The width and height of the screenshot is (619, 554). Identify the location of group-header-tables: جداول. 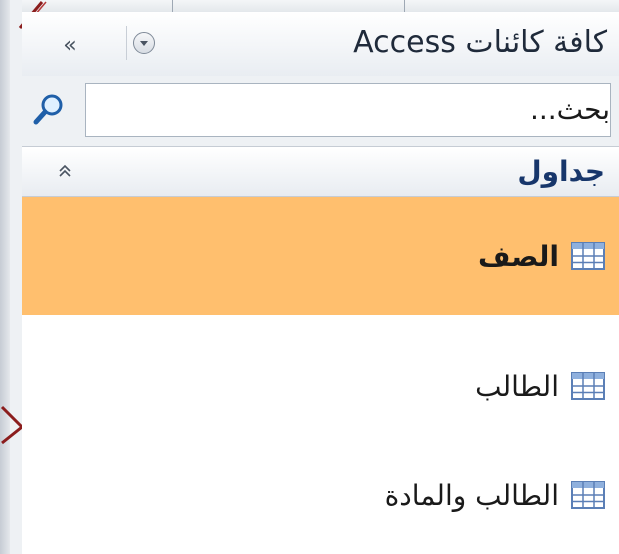
(320, 172).